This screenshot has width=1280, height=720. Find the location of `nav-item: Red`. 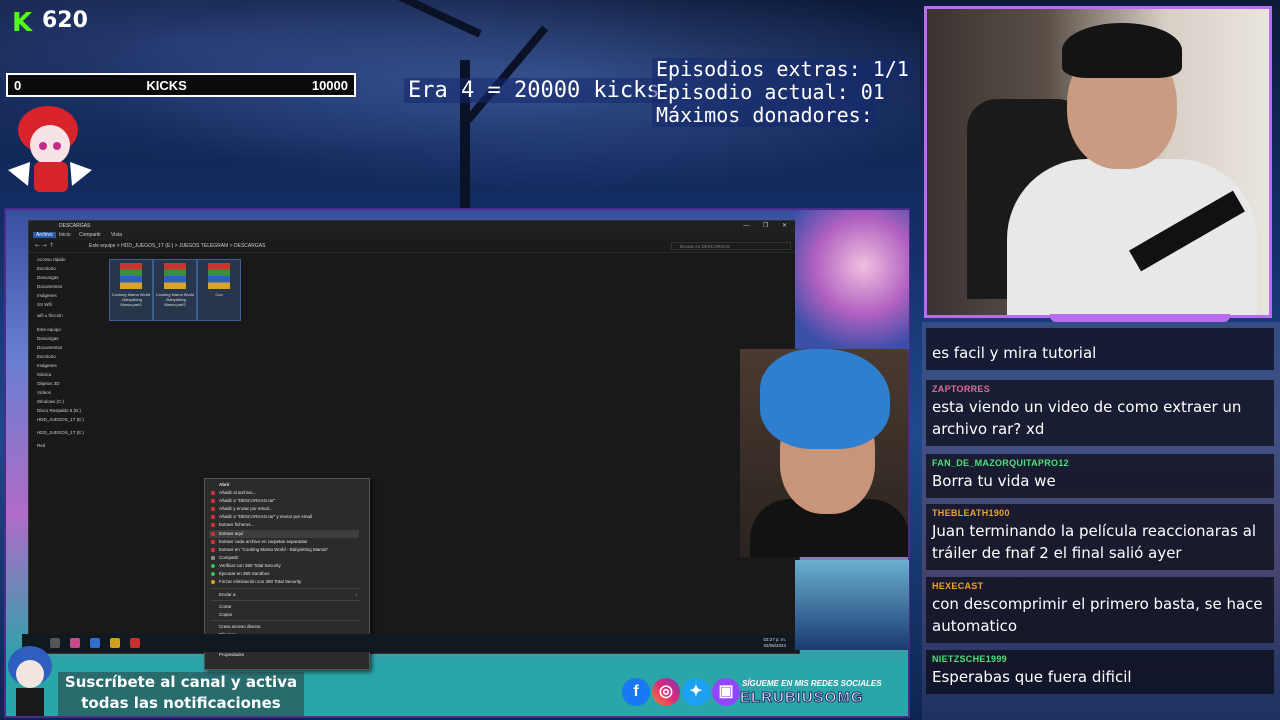

nav-item: Red is located at coordinates (41, 445).